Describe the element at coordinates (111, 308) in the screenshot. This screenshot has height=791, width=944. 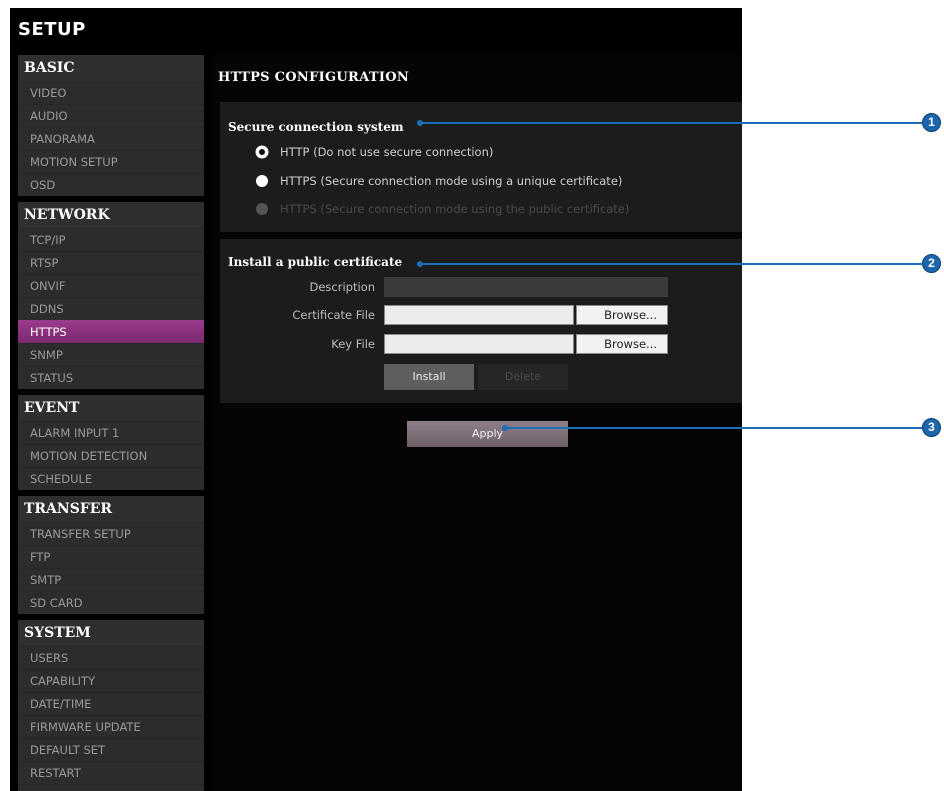
I see `sidebar-item-ddns: DDNS` at that location.